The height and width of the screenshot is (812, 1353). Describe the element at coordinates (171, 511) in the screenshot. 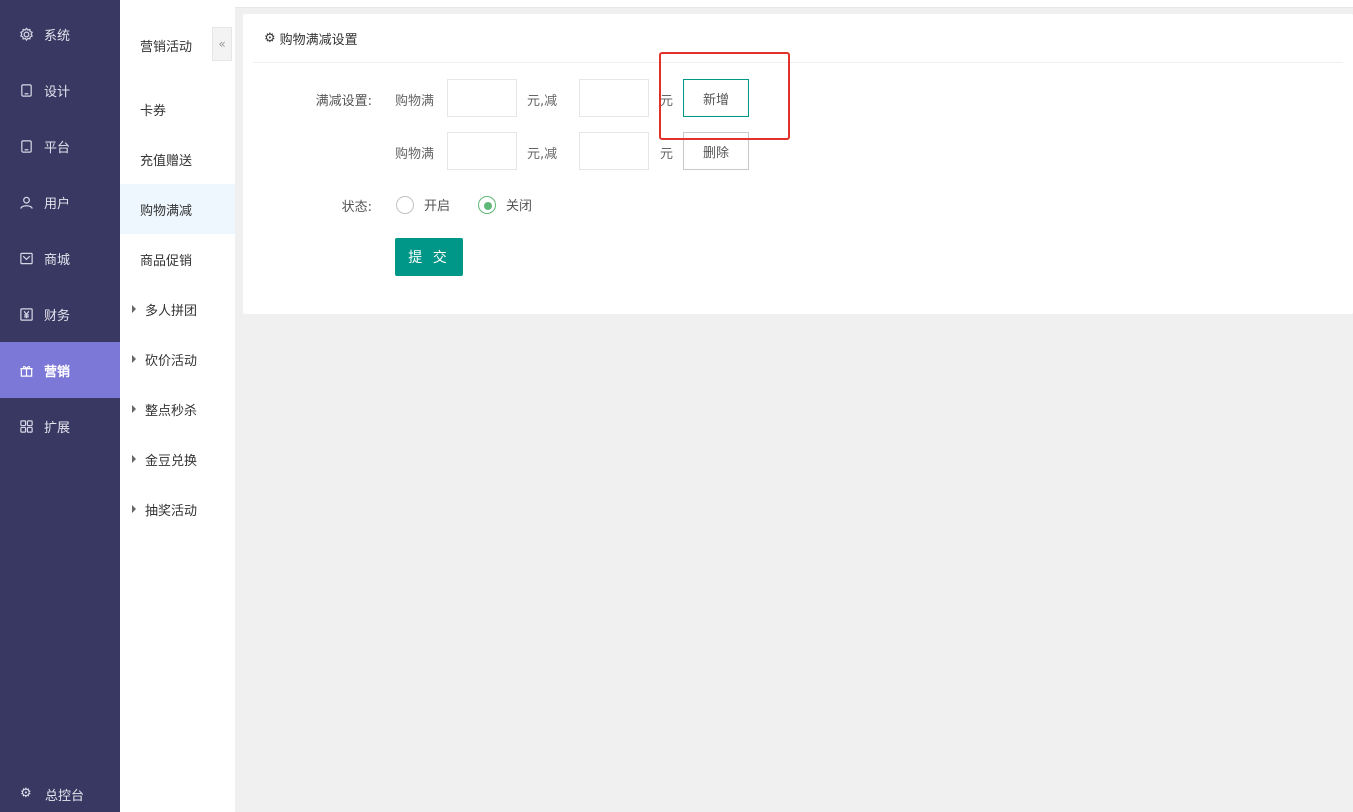

I see `subnav-label: 抽奖活动` at that location.